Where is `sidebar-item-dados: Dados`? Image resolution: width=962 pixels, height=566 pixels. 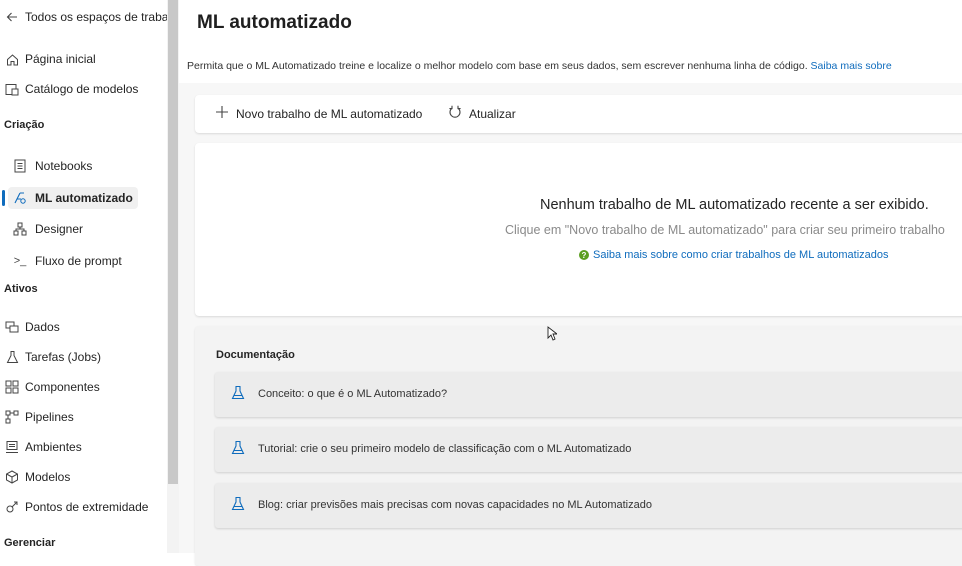
sidebar-item-dados: Dados is located at coordinates (32, 327).